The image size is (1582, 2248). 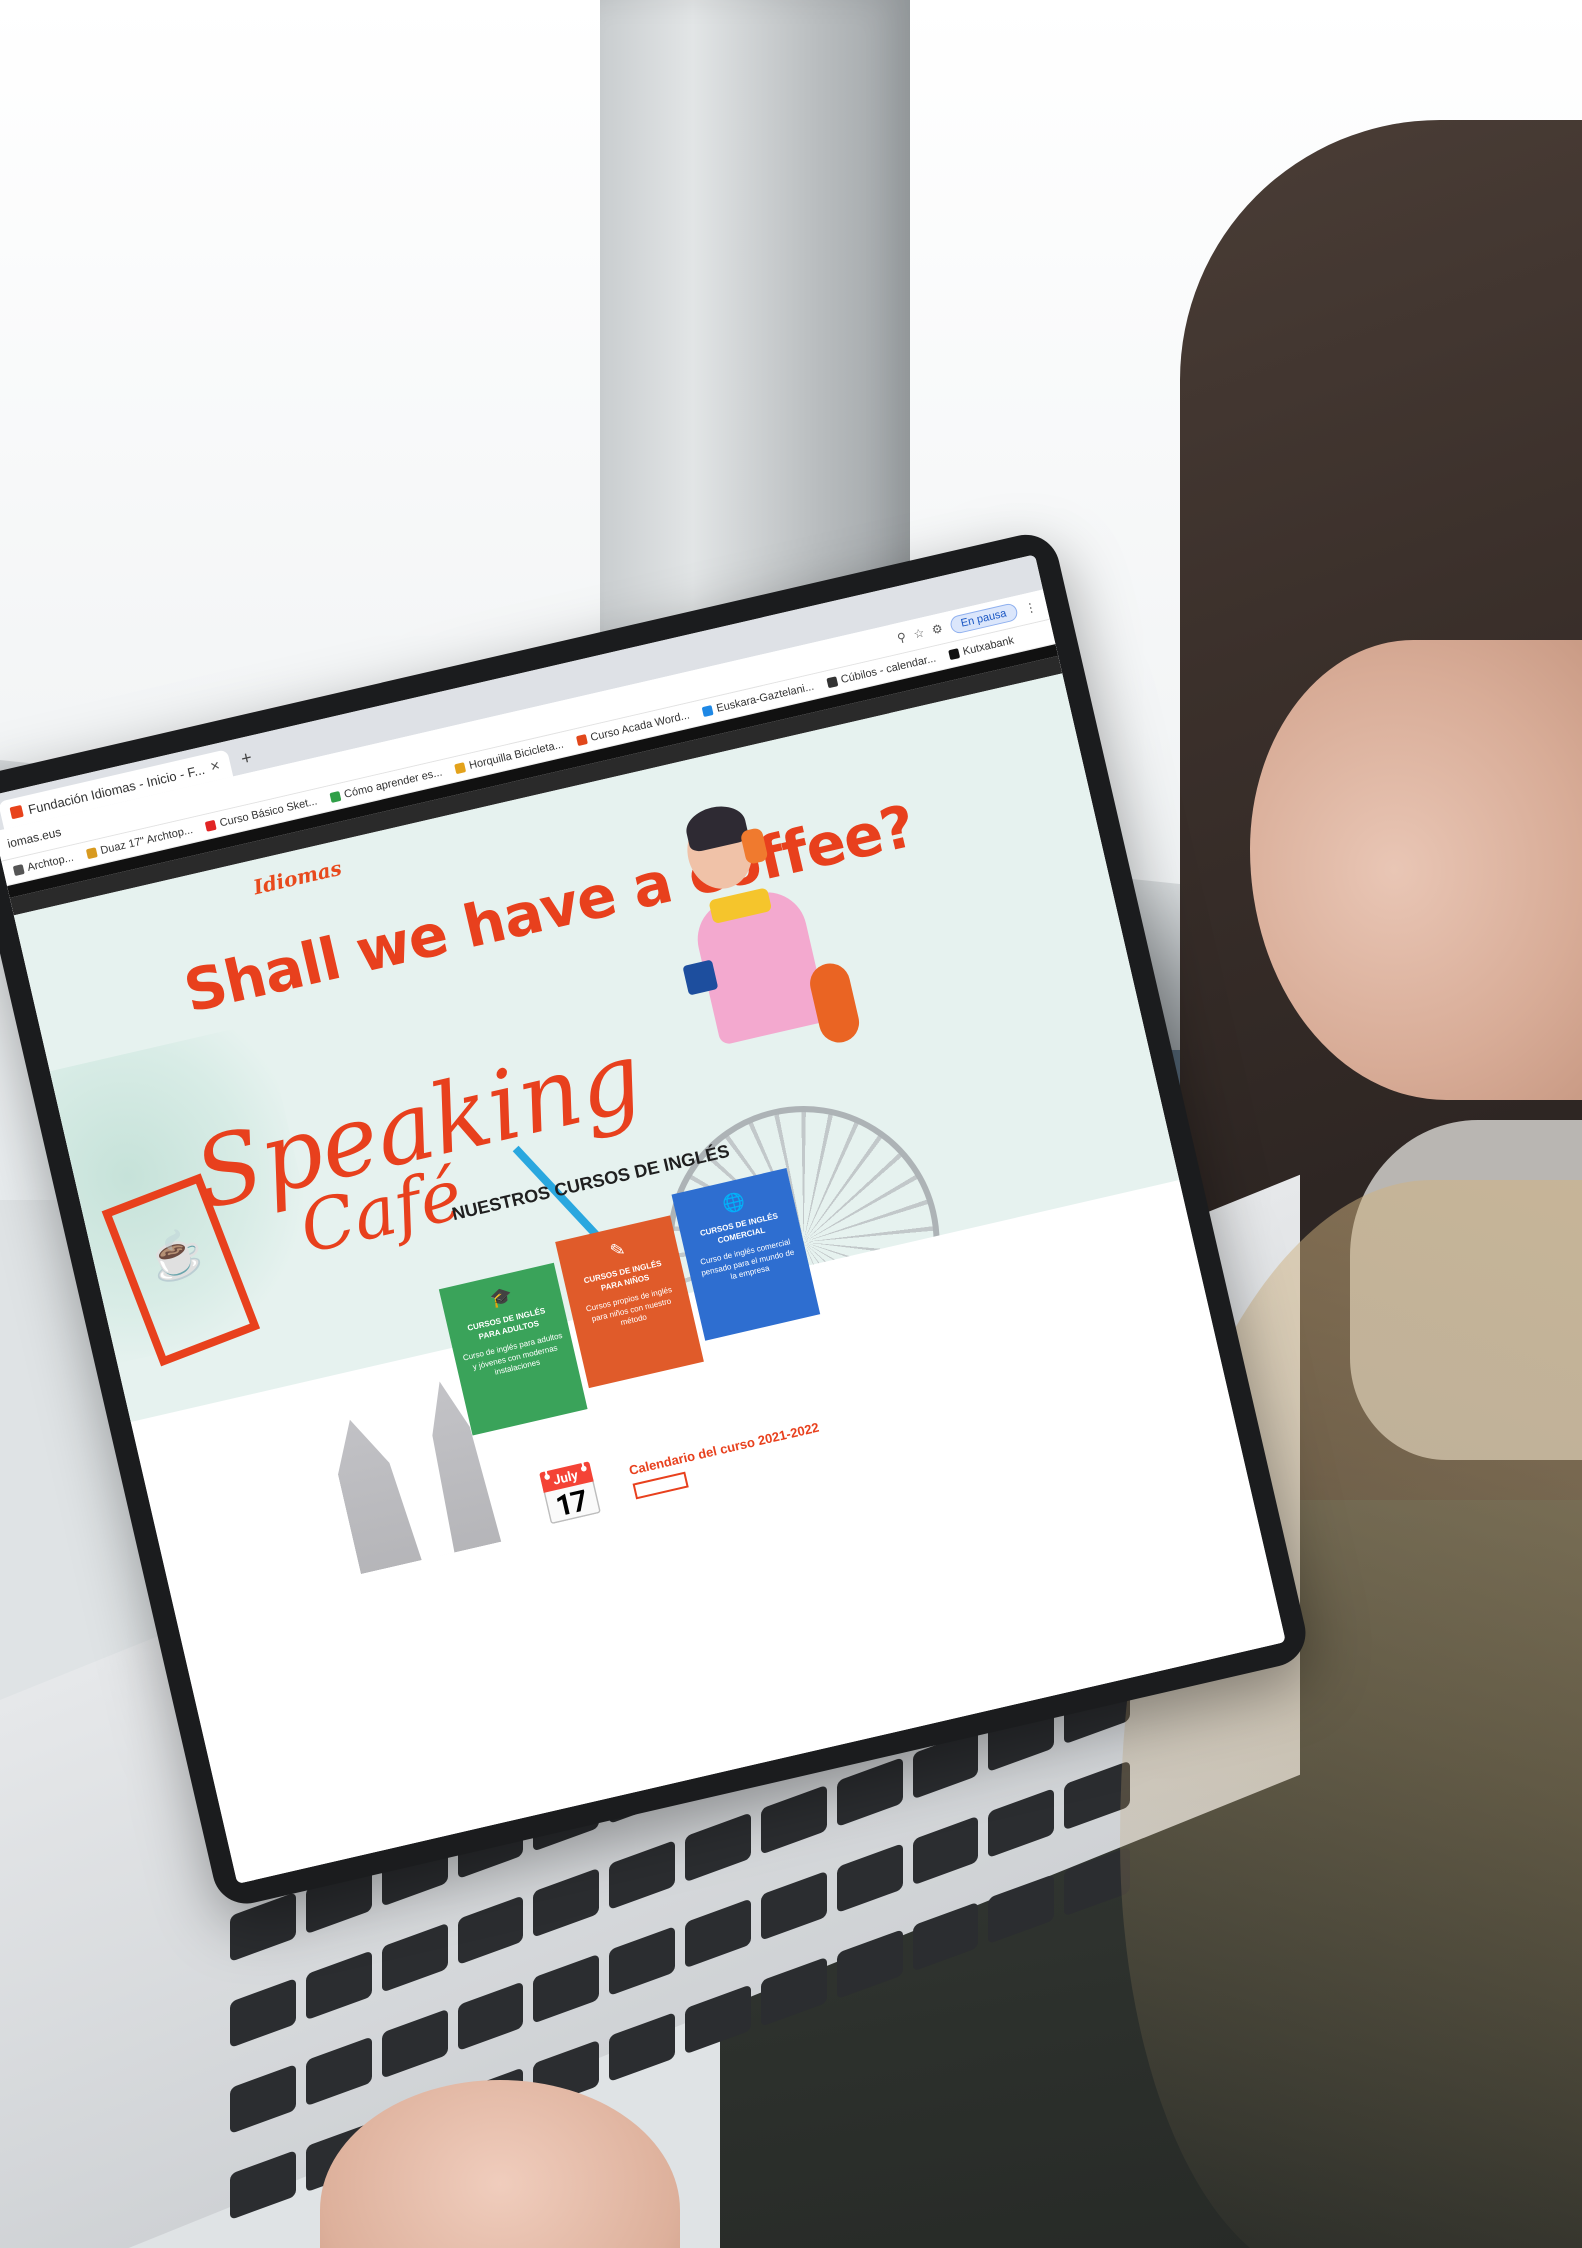 I want to click on search-icon: ⚲, so click(x=902, y=638).